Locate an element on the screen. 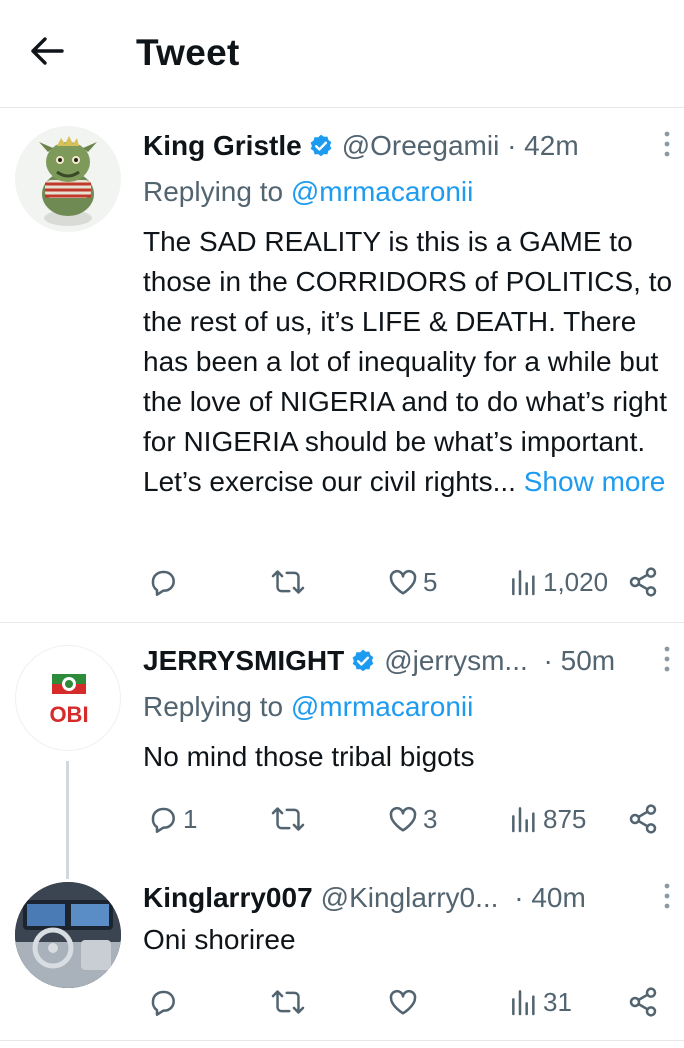 The height and width of the screenshot is (1048, 684). display-name: Kinglarry007 is located at coordinates (228, 898).